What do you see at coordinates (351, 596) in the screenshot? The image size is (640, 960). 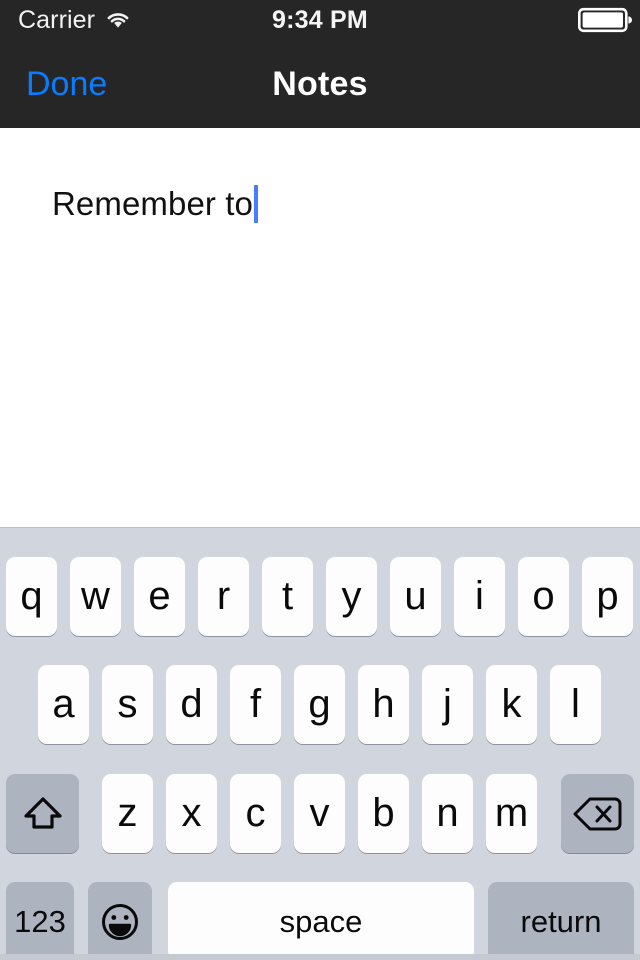 I see `key-y: y` at bounding box center [351, 596].